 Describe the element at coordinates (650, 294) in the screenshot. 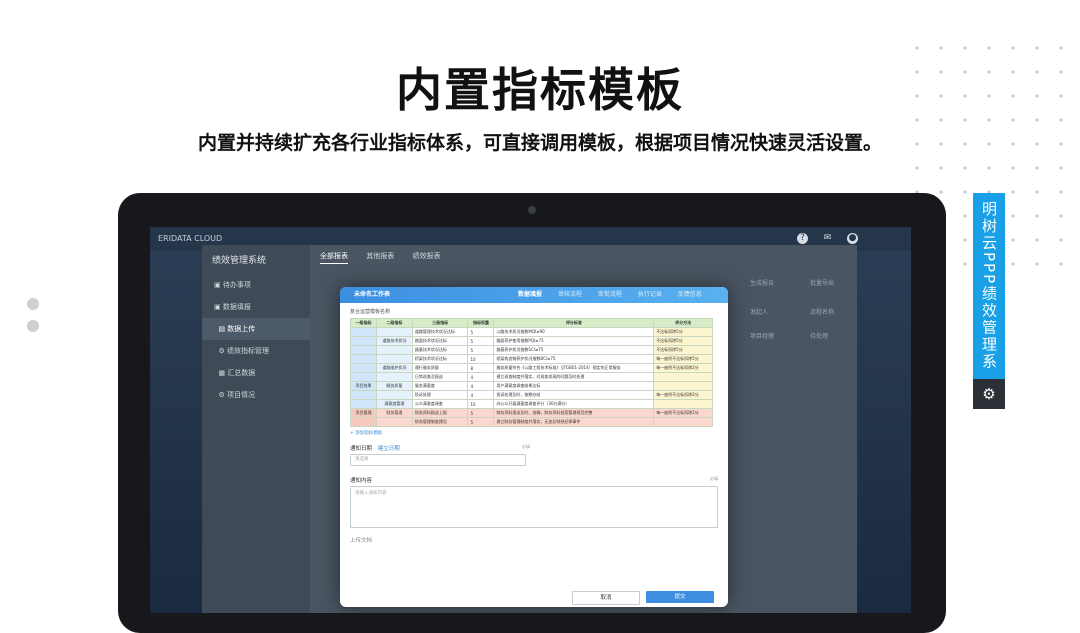

I see `step-item: 执行记录` at that location.